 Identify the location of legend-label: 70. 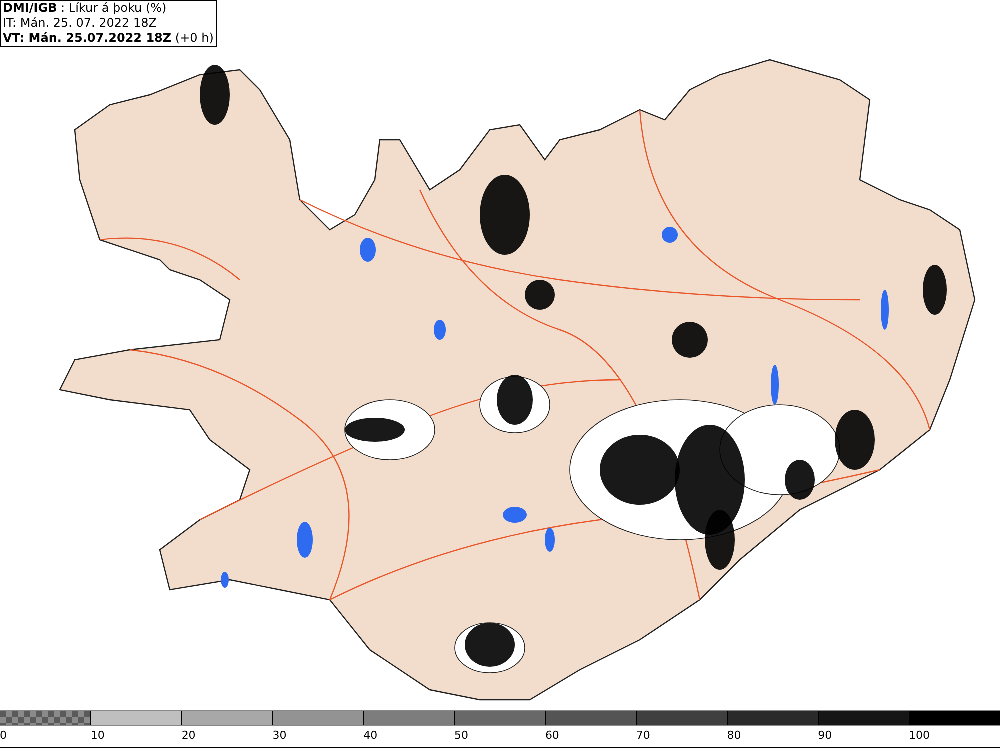
(643, 735).